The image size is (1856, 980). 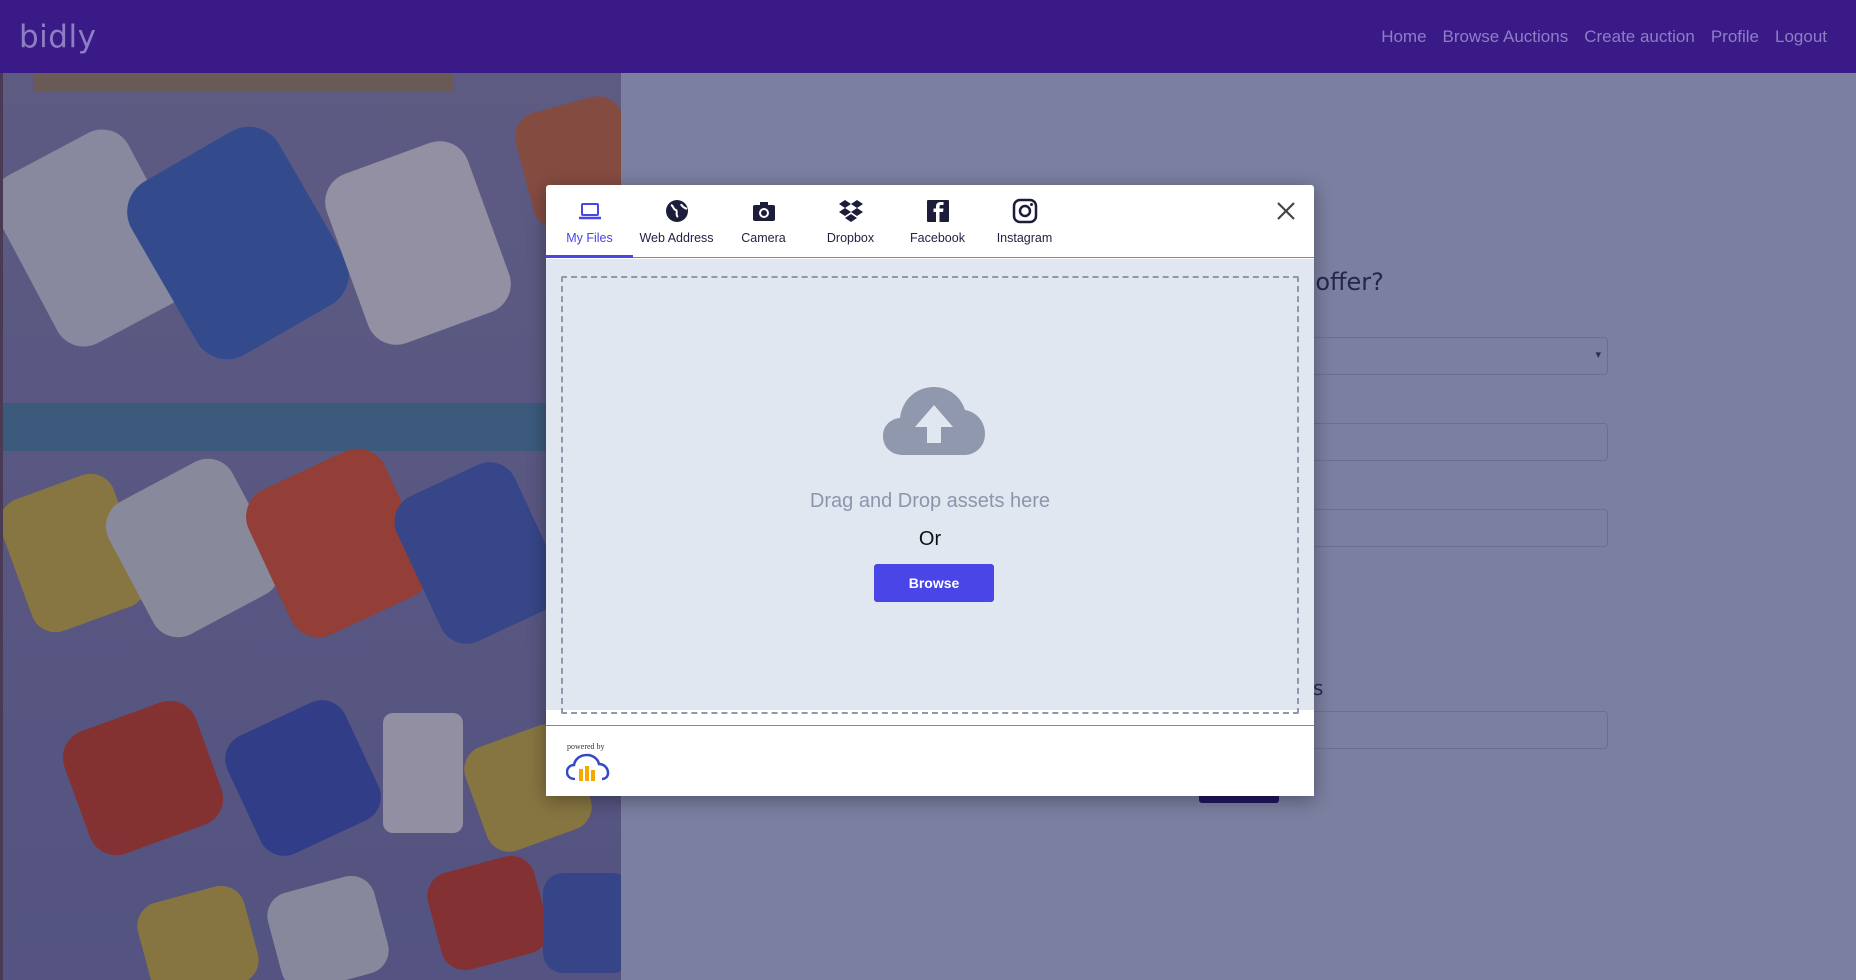 I want to click on tab-label: Instagram, so click(x=1024, y=238).